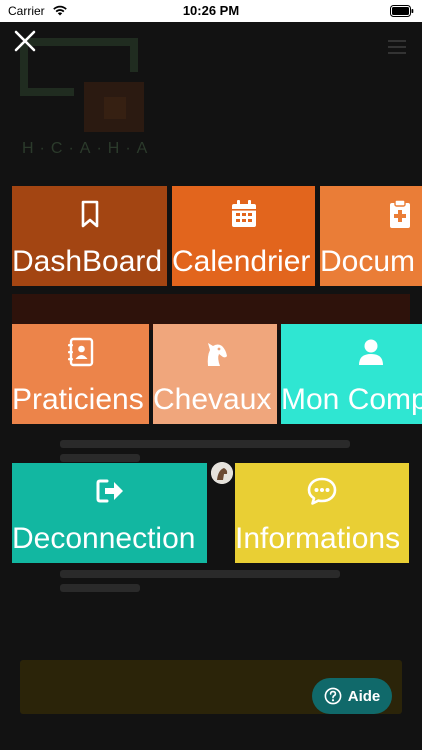 This screenshot has width=422, height=750. I want to click on tile-deconnection: Deconnection, so click(109, 513).